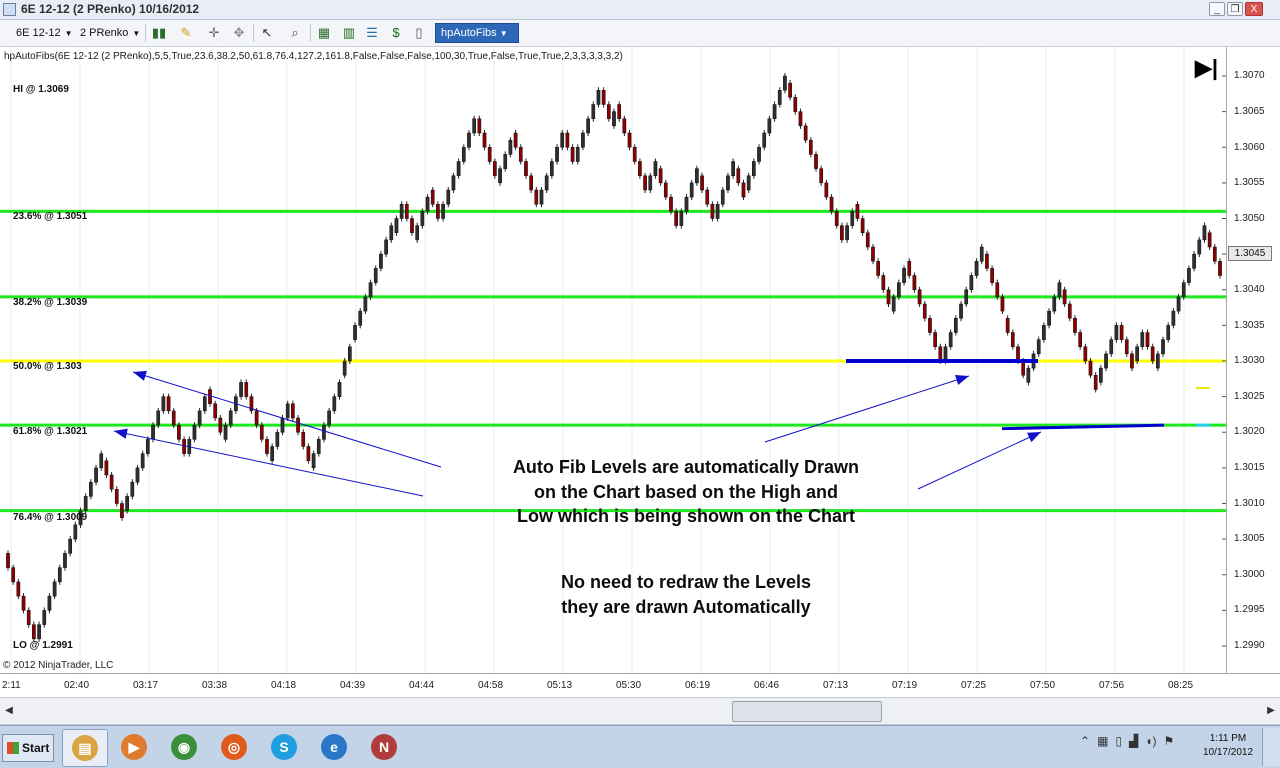 The image size is (1280, 768). What do you see at coordinates (419, 33) in the screenshot?
I see `panel-icon: ▯` at bounding box center [419, 33].